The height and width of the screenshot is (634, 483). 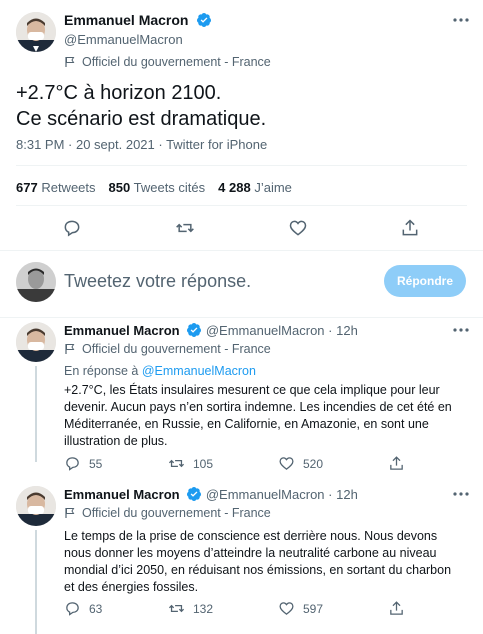 I want to click on reply-context: En réponse à @EmmanuelMacron, so click(x=160, y=371).